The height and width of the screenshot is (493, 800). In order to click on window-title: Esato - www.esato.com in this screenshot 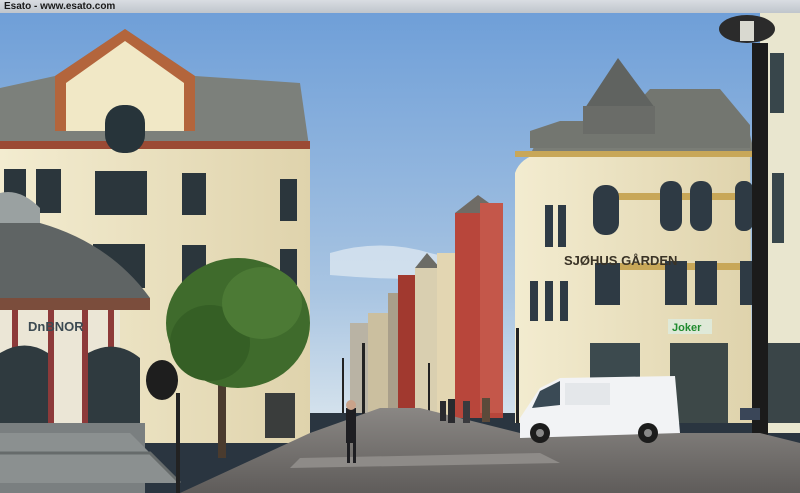, I will do `click(60, 6)`.